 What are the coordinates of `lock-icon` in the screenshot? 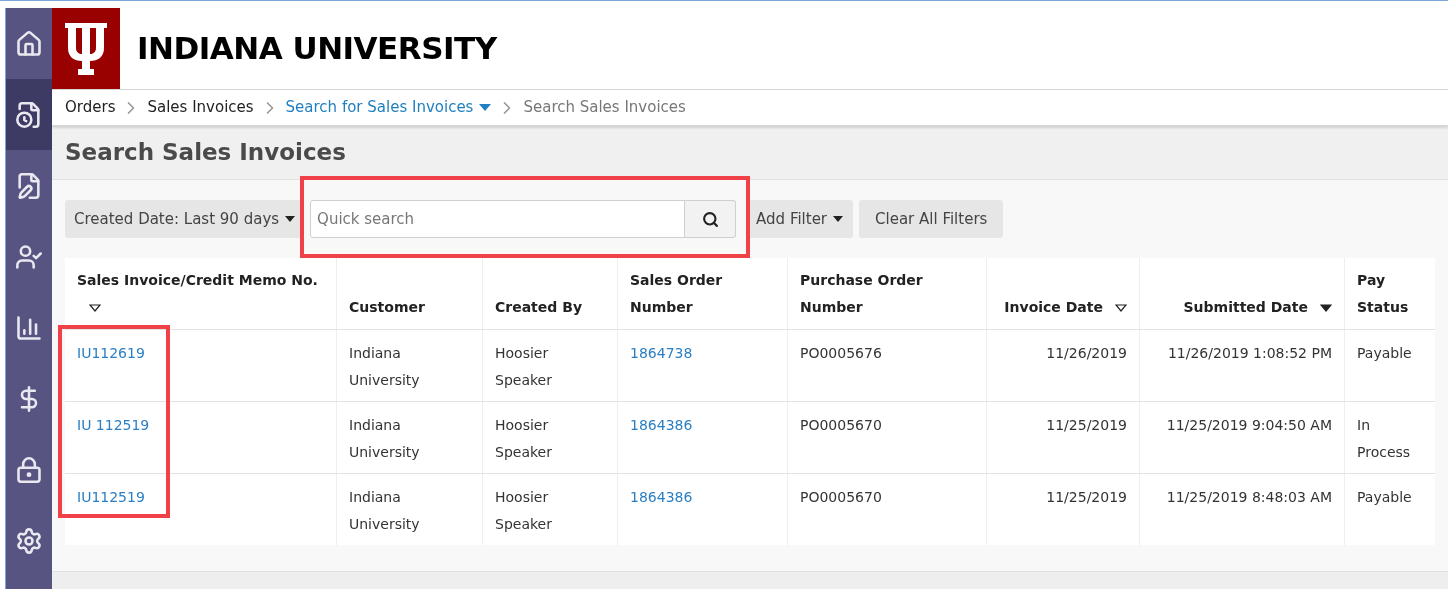 It's located at (29, 469).